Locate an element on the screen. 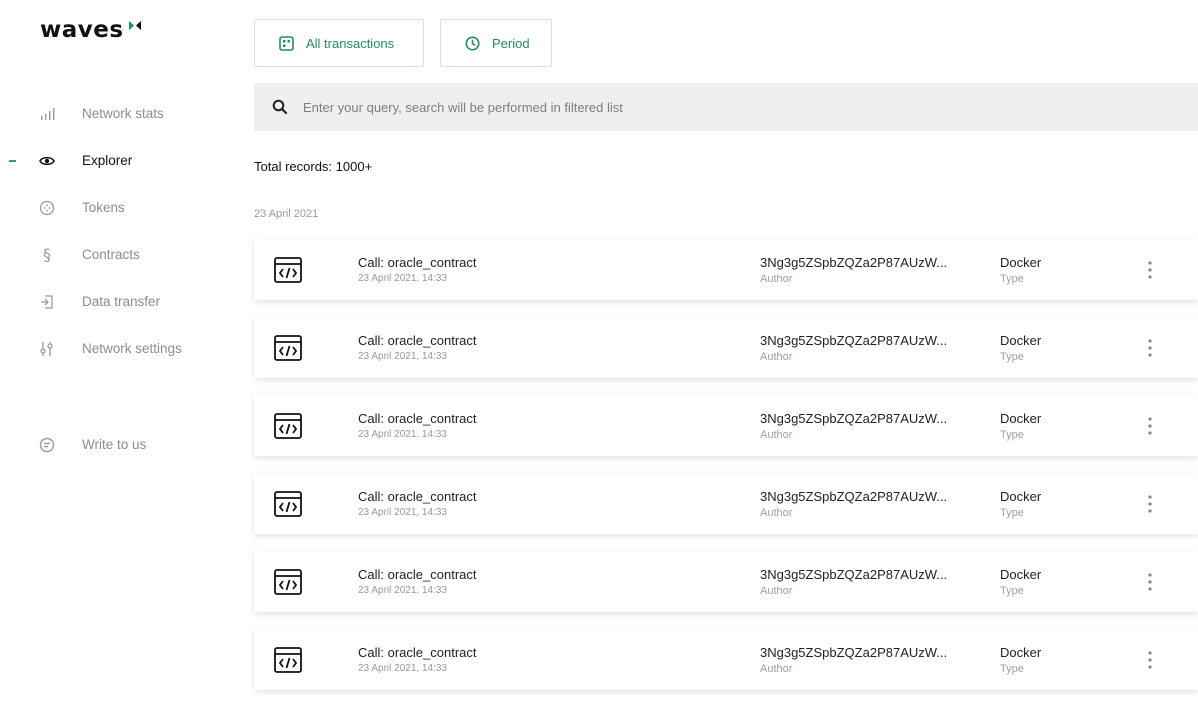 This screenshot has height=708, width=1198. period-button: Period is located at coordinates (496, 43).